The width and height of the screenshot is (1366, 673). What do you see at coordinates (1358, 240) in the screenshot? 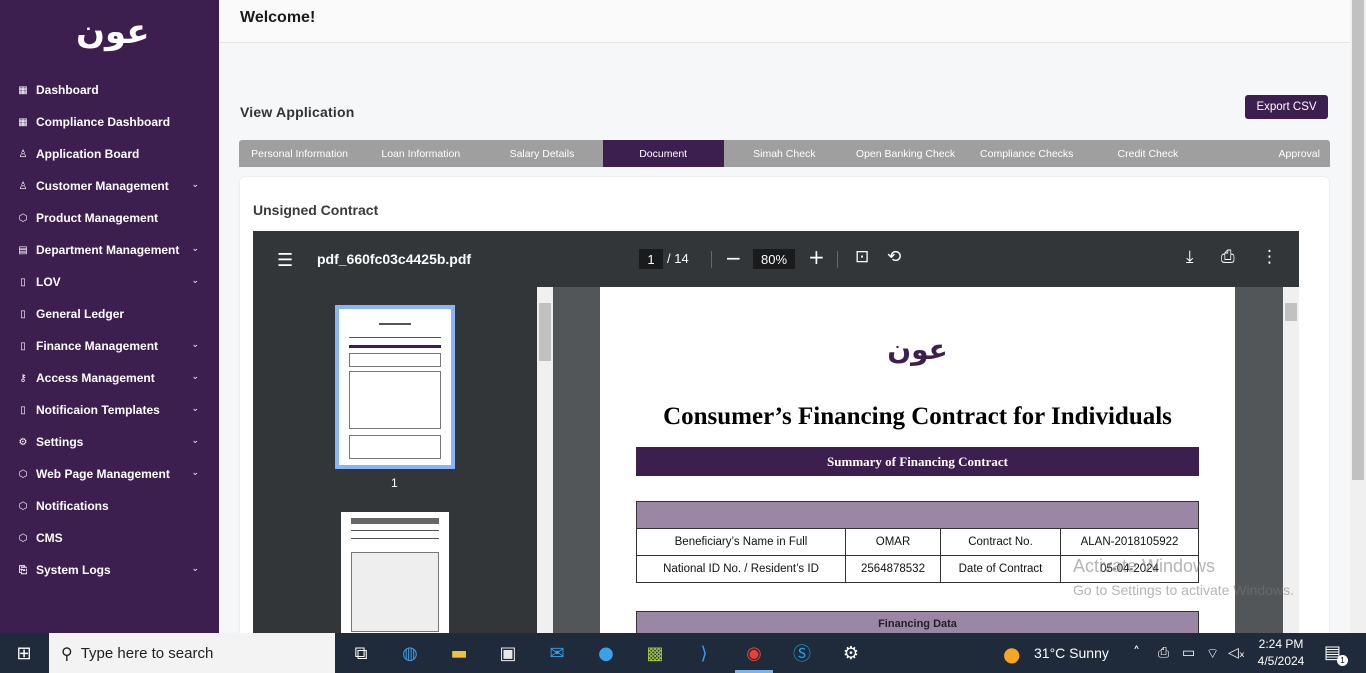
I see `page-scrollbar-thumb` at bounding box center [1358, 240].